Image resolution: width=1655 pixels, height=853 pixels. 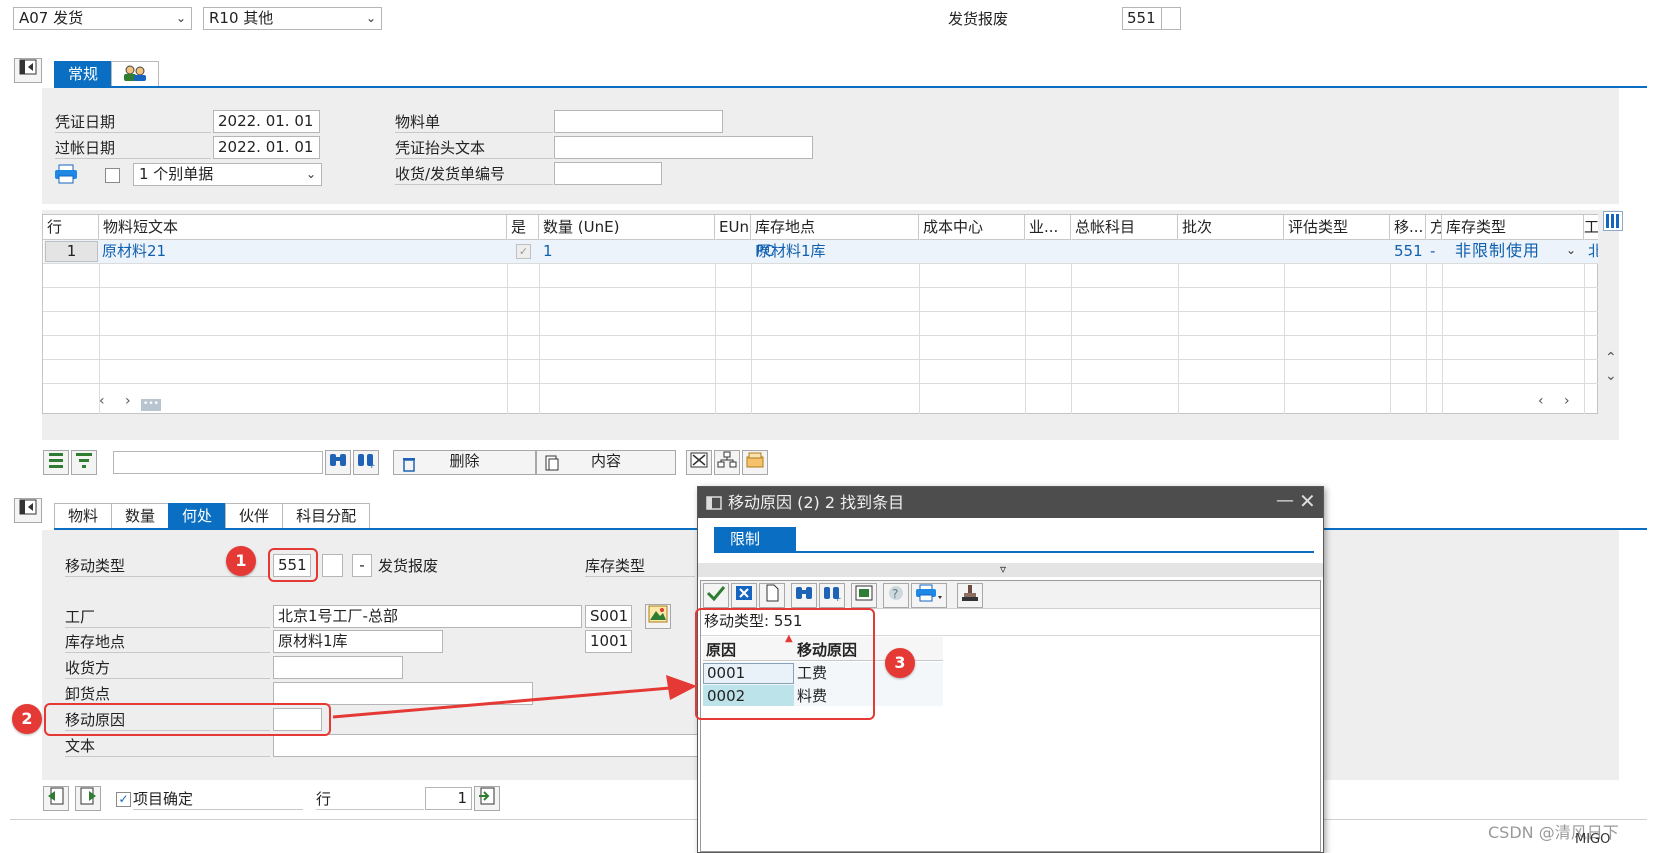 What do you see at coordinates (332, 565) in the screenshot?
I see `mvt-type-extra-field` at bounding box center [332, 565].